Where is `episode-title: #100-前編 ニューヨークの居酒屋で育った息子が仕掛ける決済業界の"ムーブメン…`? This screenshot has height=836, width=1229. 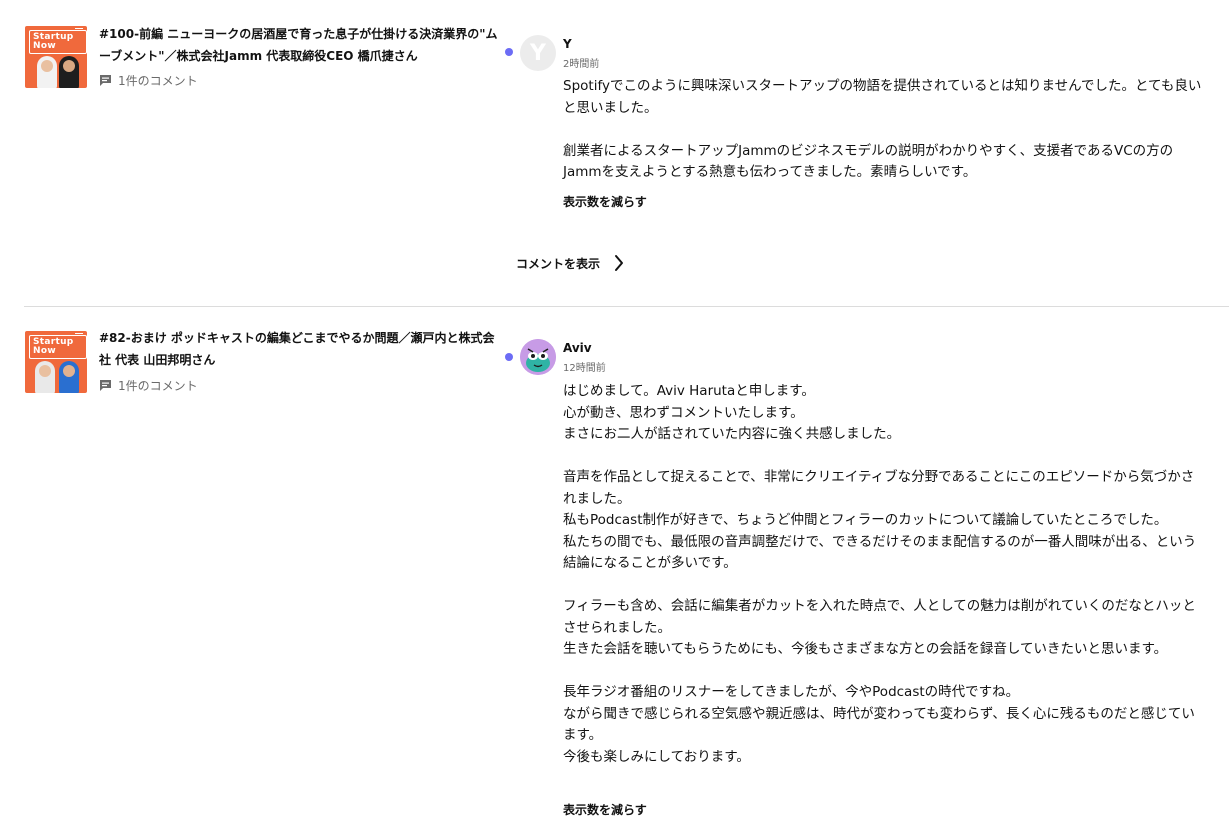
episode-title: #100-前編 ニューヨークの居酒屋で育った息子が仕掛ける決済業界の"ムーブメン… is located at coordinates (299, 45).